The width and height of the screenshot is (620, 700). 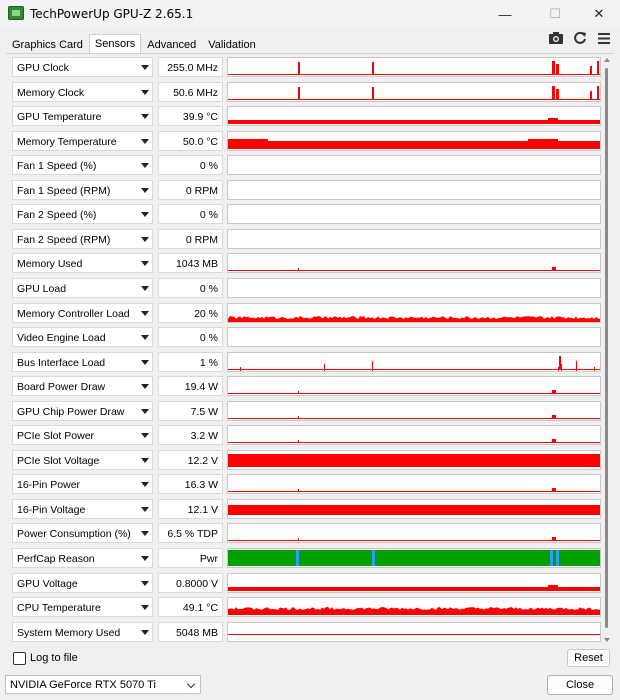 I want to click on sensor-name-dropdown: GPU Chip Power Draw, so click(x=82, y=411).